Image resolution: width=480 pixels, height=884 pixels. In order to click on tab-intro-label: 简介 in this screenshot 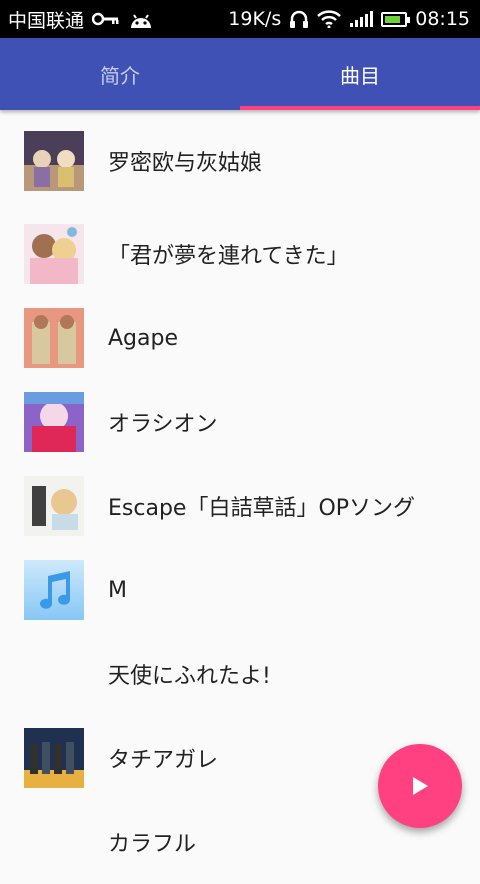, I will do `click(120, 75)`.